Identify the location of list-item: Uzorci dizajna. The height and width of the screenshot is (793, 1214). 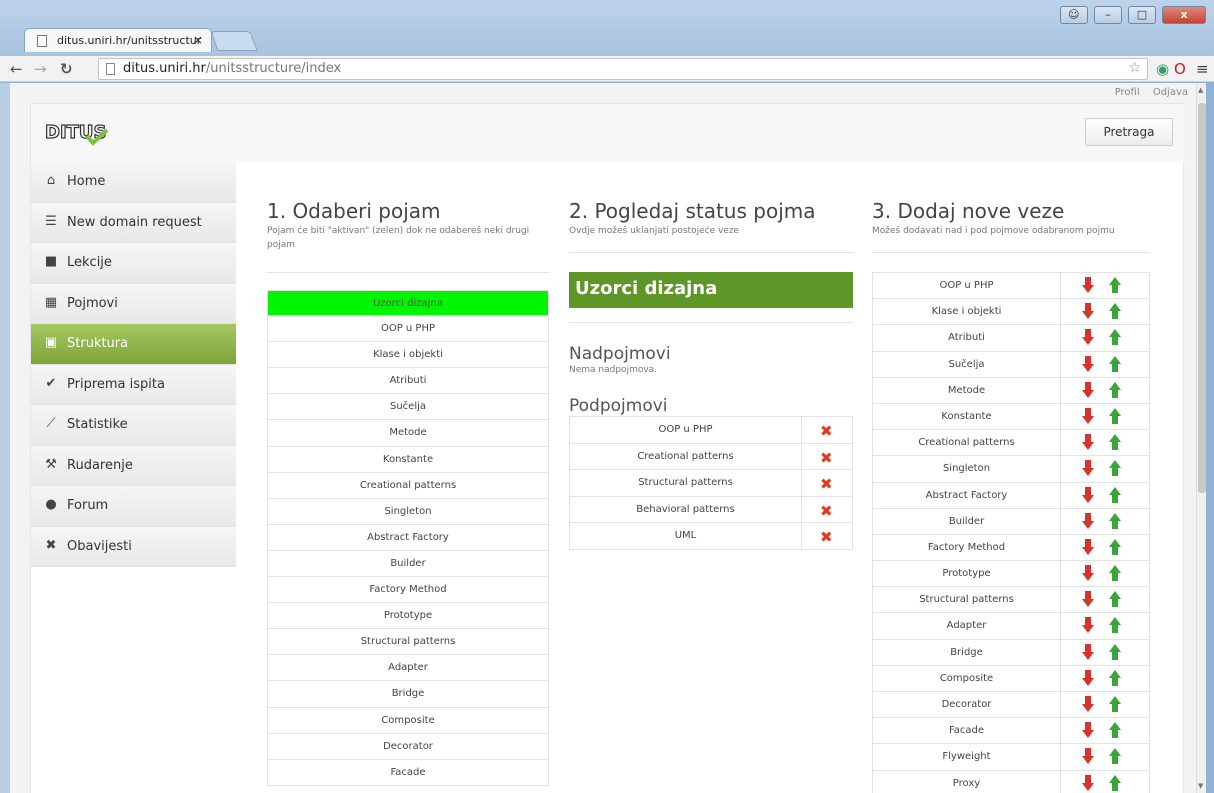
(408, 303).